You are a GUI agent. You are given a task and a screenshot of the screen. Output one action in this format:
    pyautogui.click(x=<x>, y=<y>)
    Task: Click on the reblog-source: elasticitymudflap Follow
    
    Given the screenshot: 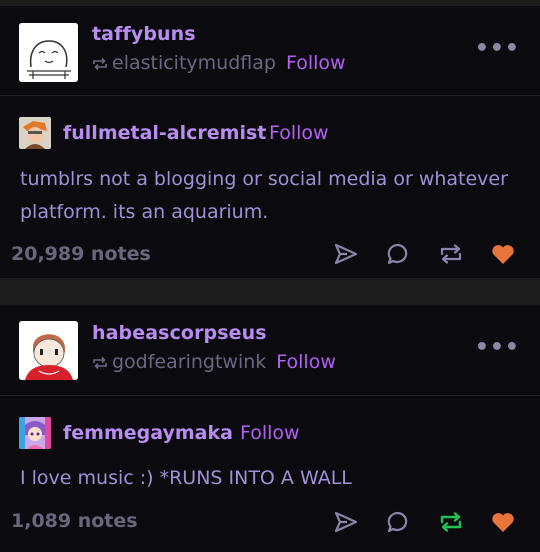 What is the action you would take?
    pyautogui.click(x=219, y=64)
    